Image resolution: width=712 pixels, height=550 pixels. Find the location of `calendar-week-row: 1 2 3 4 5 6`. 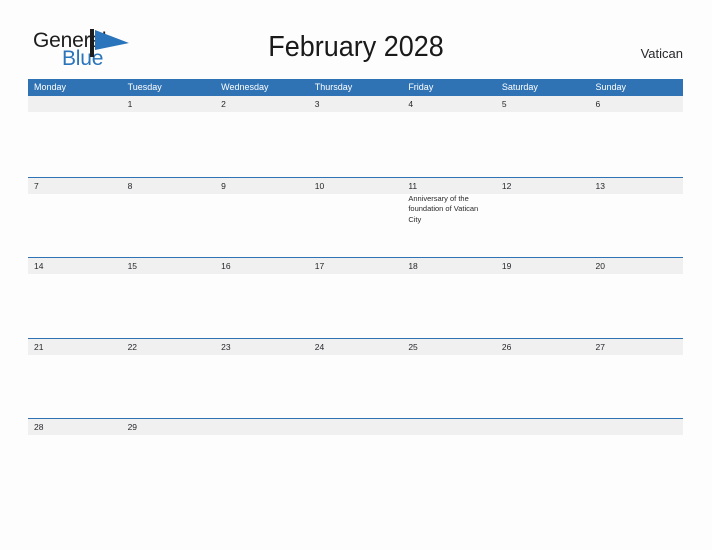

calendar-week-row: 1 2 3 4 5 6 is located at coordinates (355, 136).